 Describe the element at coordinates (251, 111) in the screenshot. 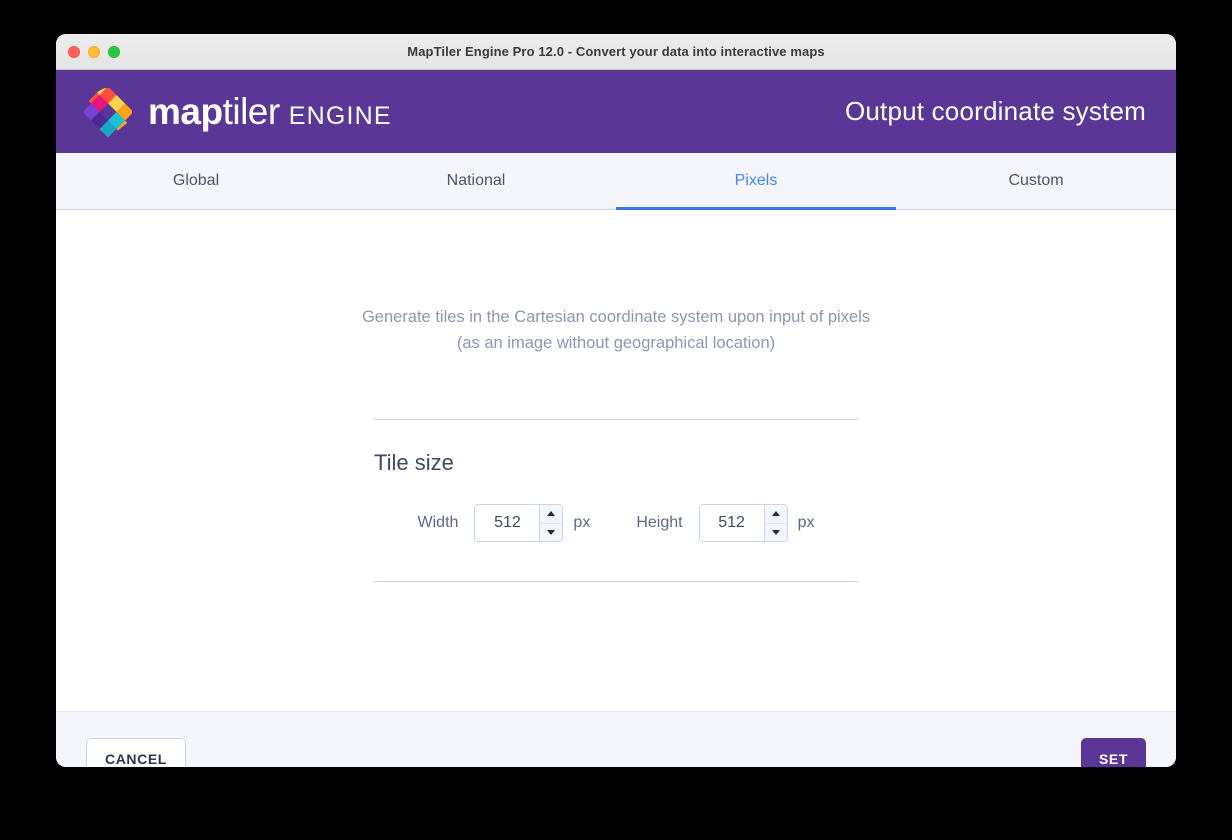

I see `brand-tiler-text: tiler` at that location.